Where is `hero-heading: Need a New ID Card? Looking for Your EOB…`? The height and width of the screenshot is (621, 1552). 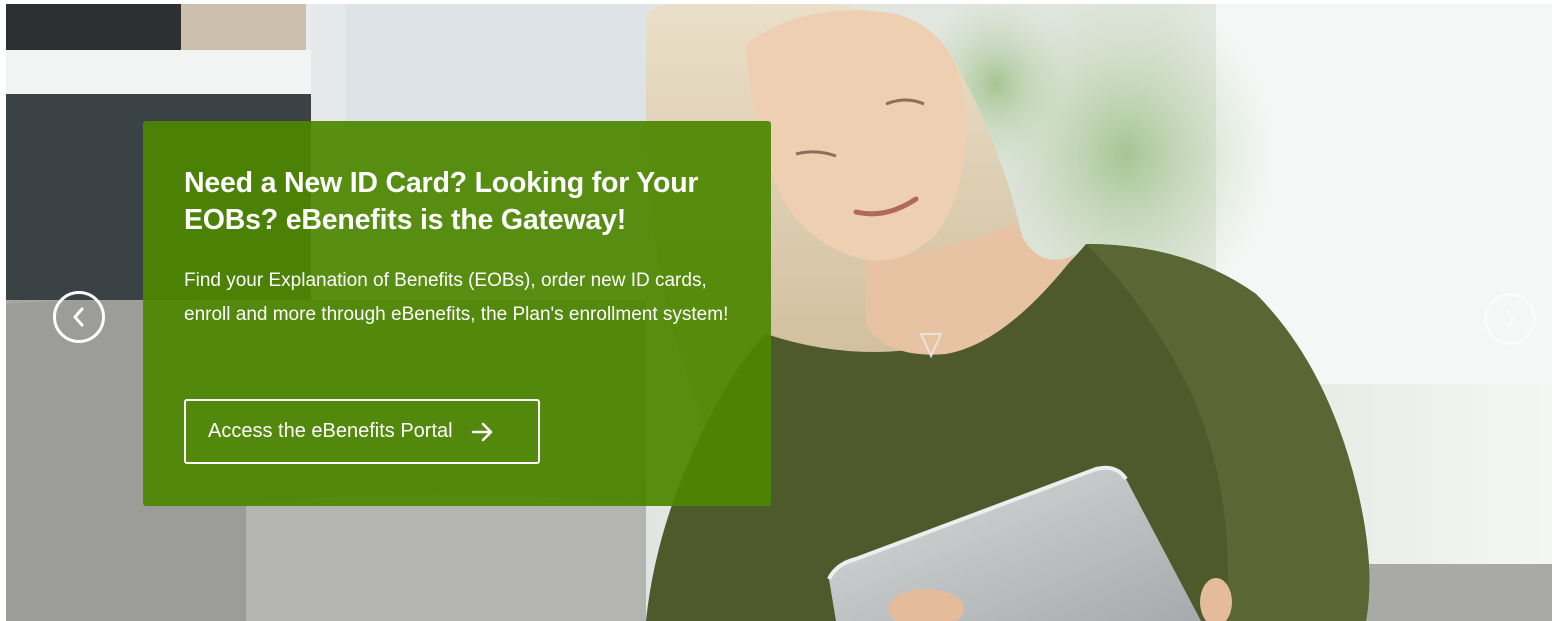 hero-heading: Need a New ID Card? Looking for Your EOB… is located at coordinates (441, 201).